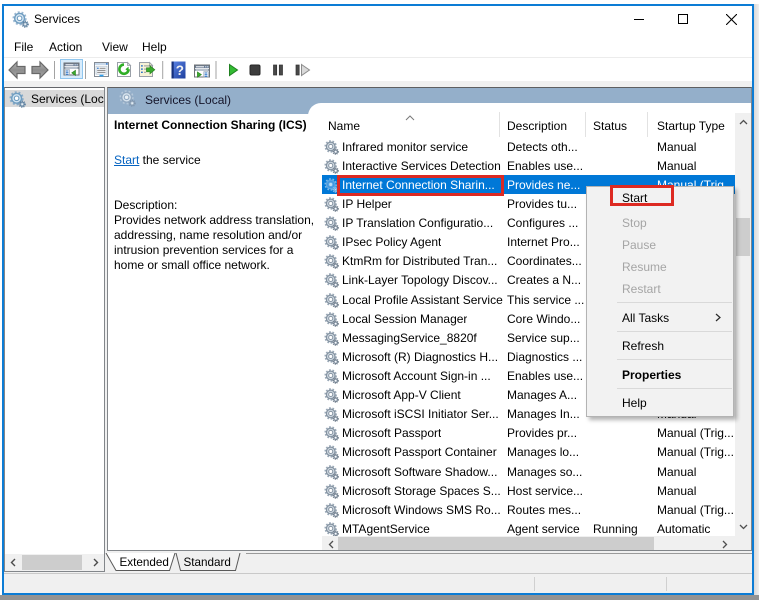 This screenshot has width=759, height=600. I want to click on svg-text: Standard, so click(207, 562).